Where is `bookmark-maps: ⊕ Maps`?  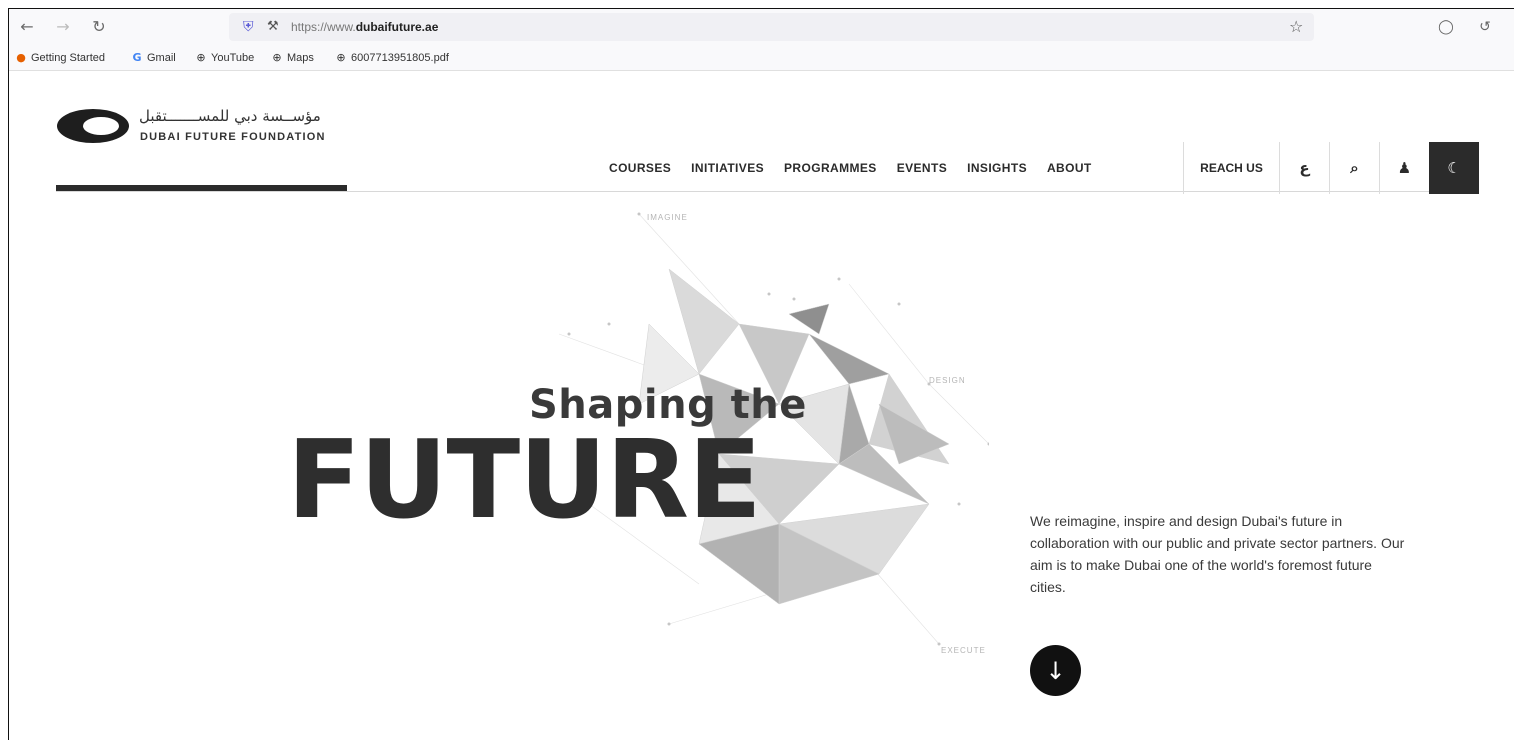 bookmark-maps: ⊕ Maps is located at coordinates (292, 58).